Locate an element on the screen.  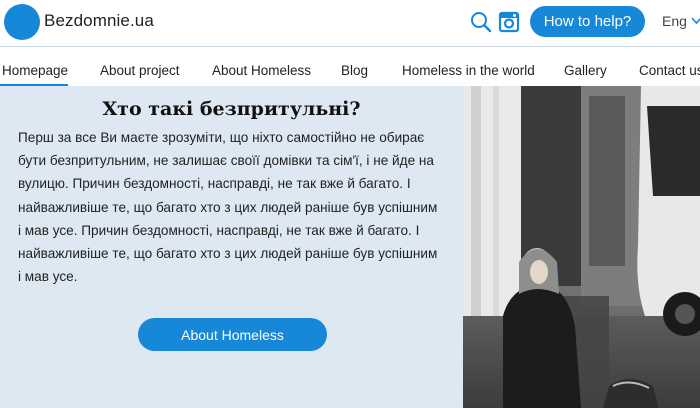
about-homeless-button: About Homeless is located at coordinates (232, 334).